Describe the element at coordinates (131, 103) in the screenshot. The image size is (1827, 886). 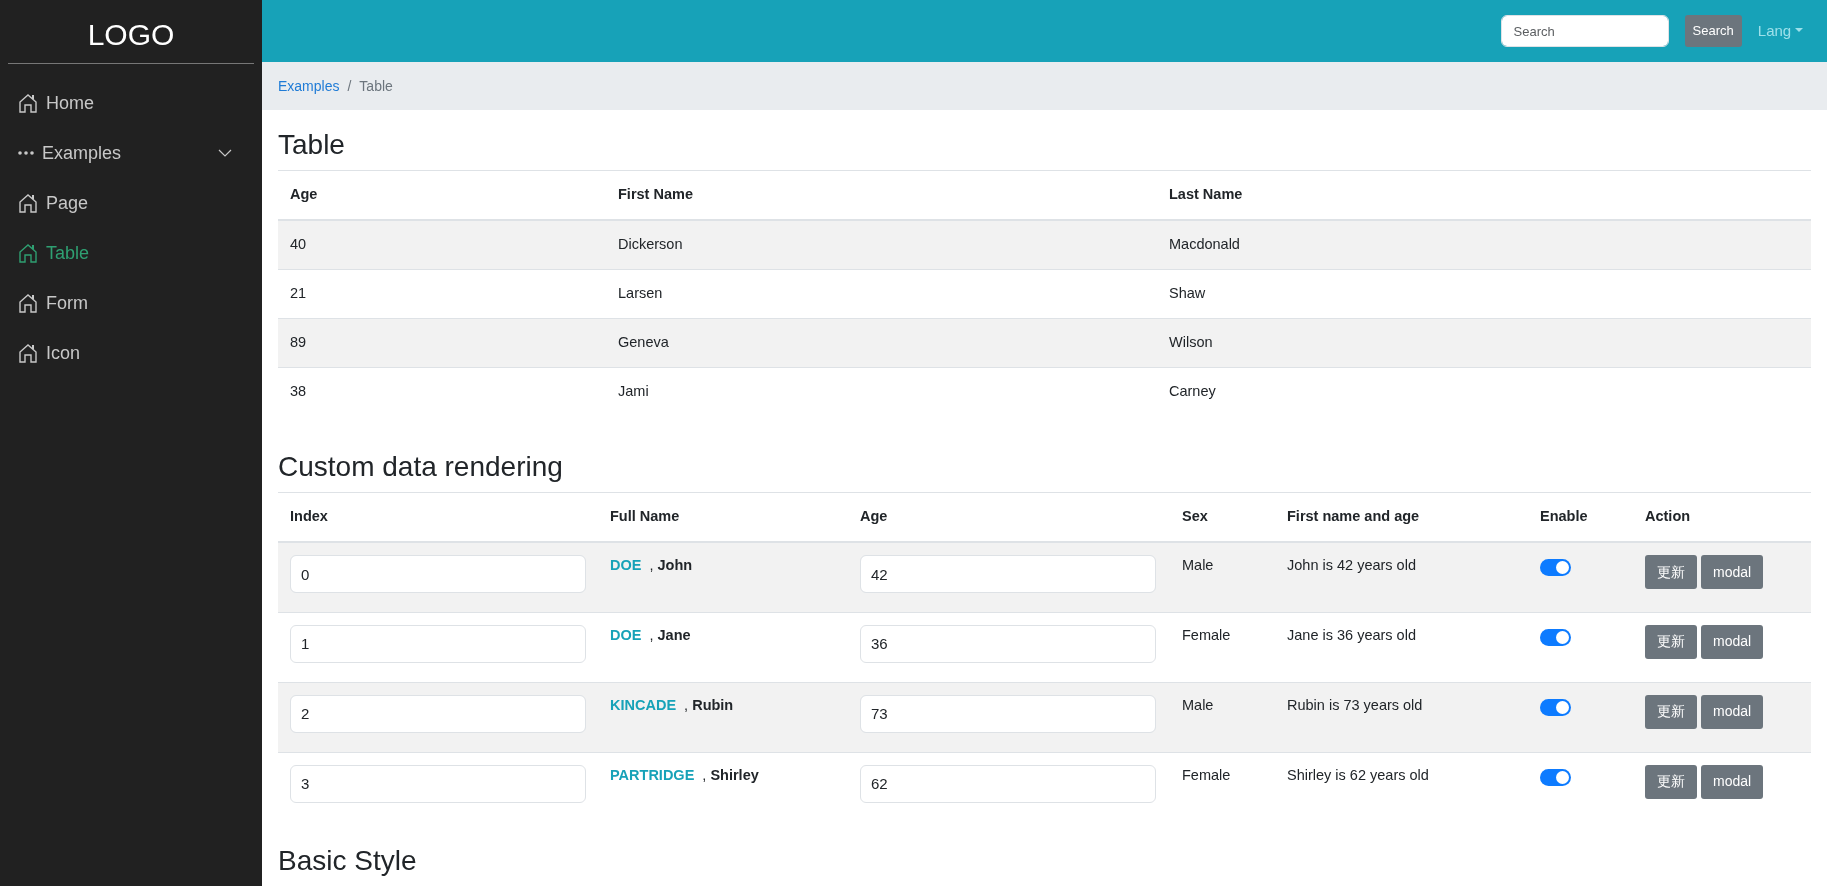
I see `sidebar-item: Home` at that location.